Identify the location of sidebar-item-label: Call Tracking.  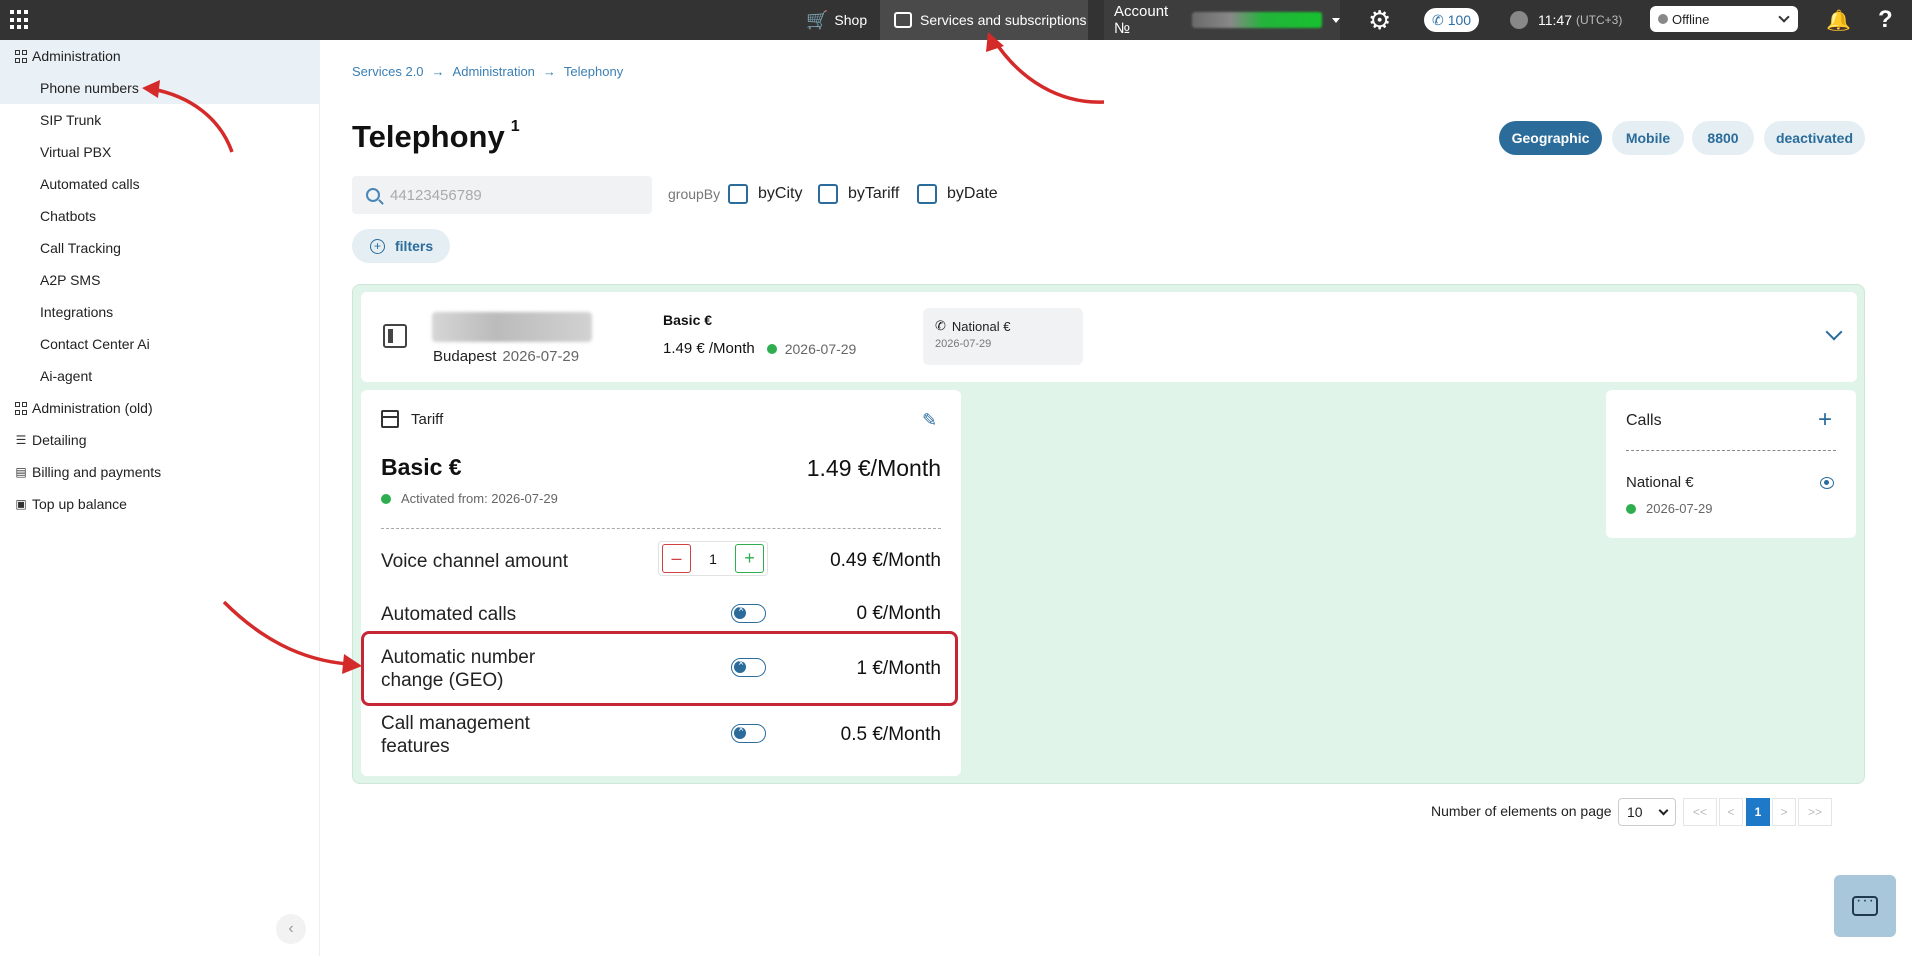
(80, 248).